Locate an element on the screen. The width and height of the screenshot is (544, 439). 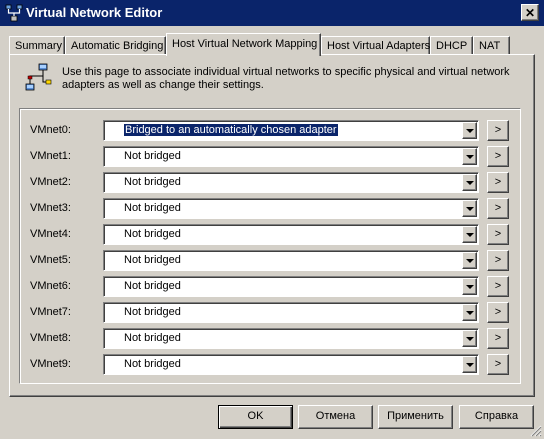
resize-grip-icon is located at coordinates (536, 431).